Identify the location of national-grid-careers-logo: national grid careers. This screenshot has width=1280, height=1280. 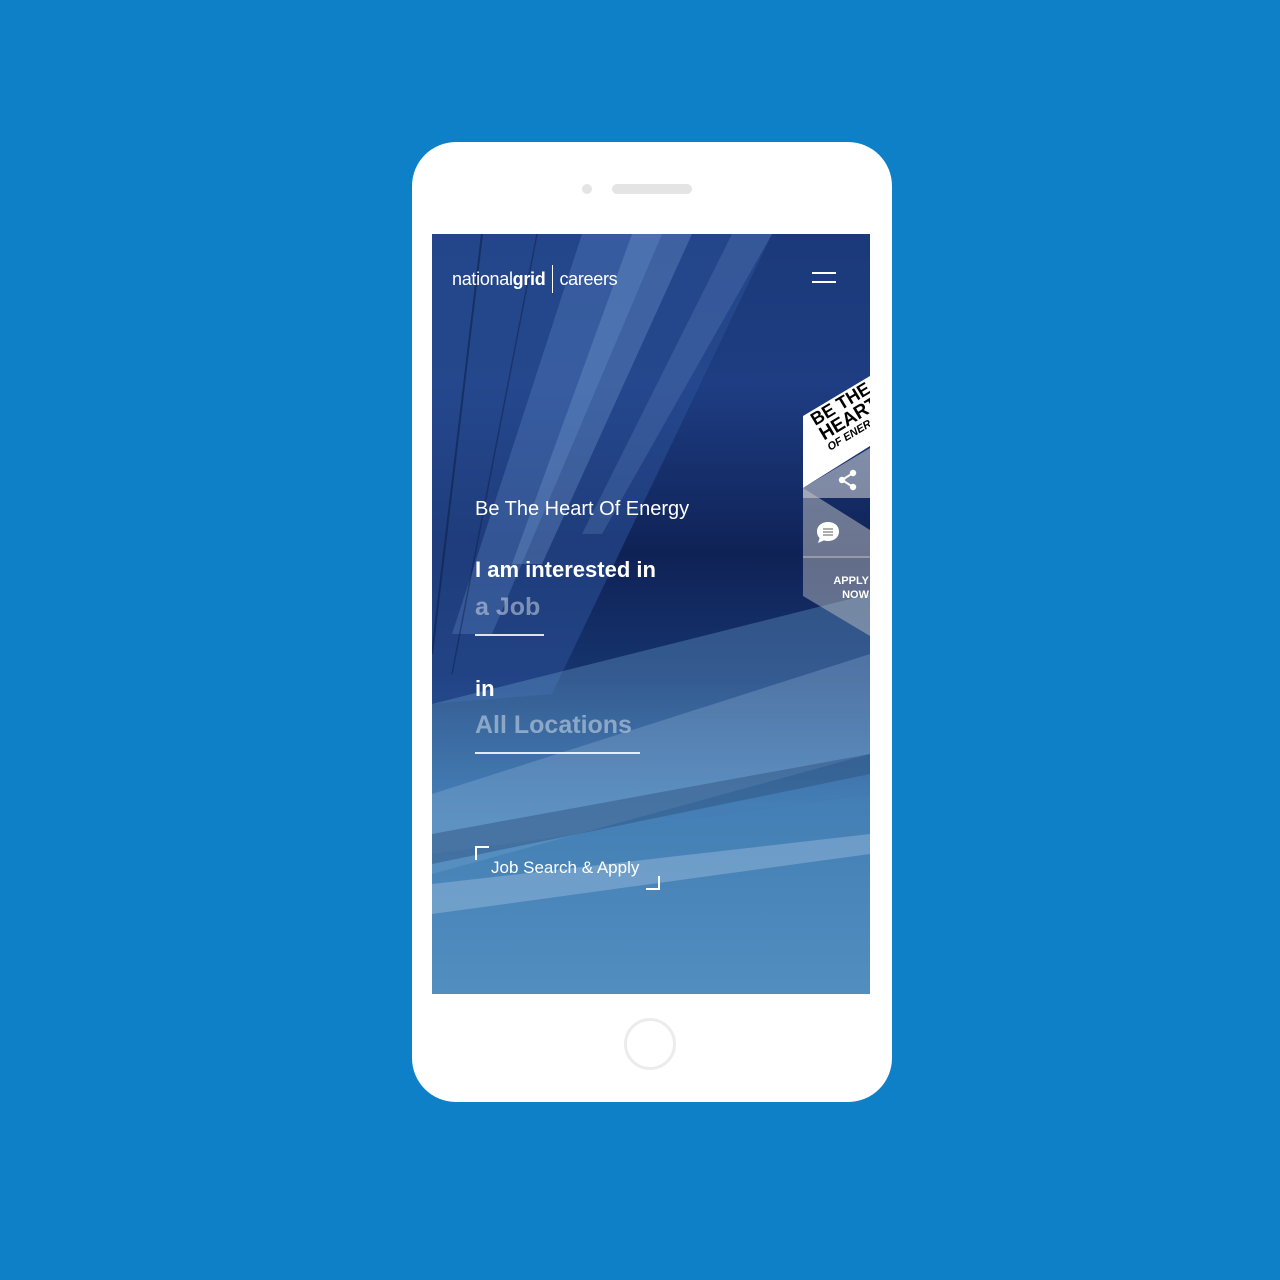
(535, 279).